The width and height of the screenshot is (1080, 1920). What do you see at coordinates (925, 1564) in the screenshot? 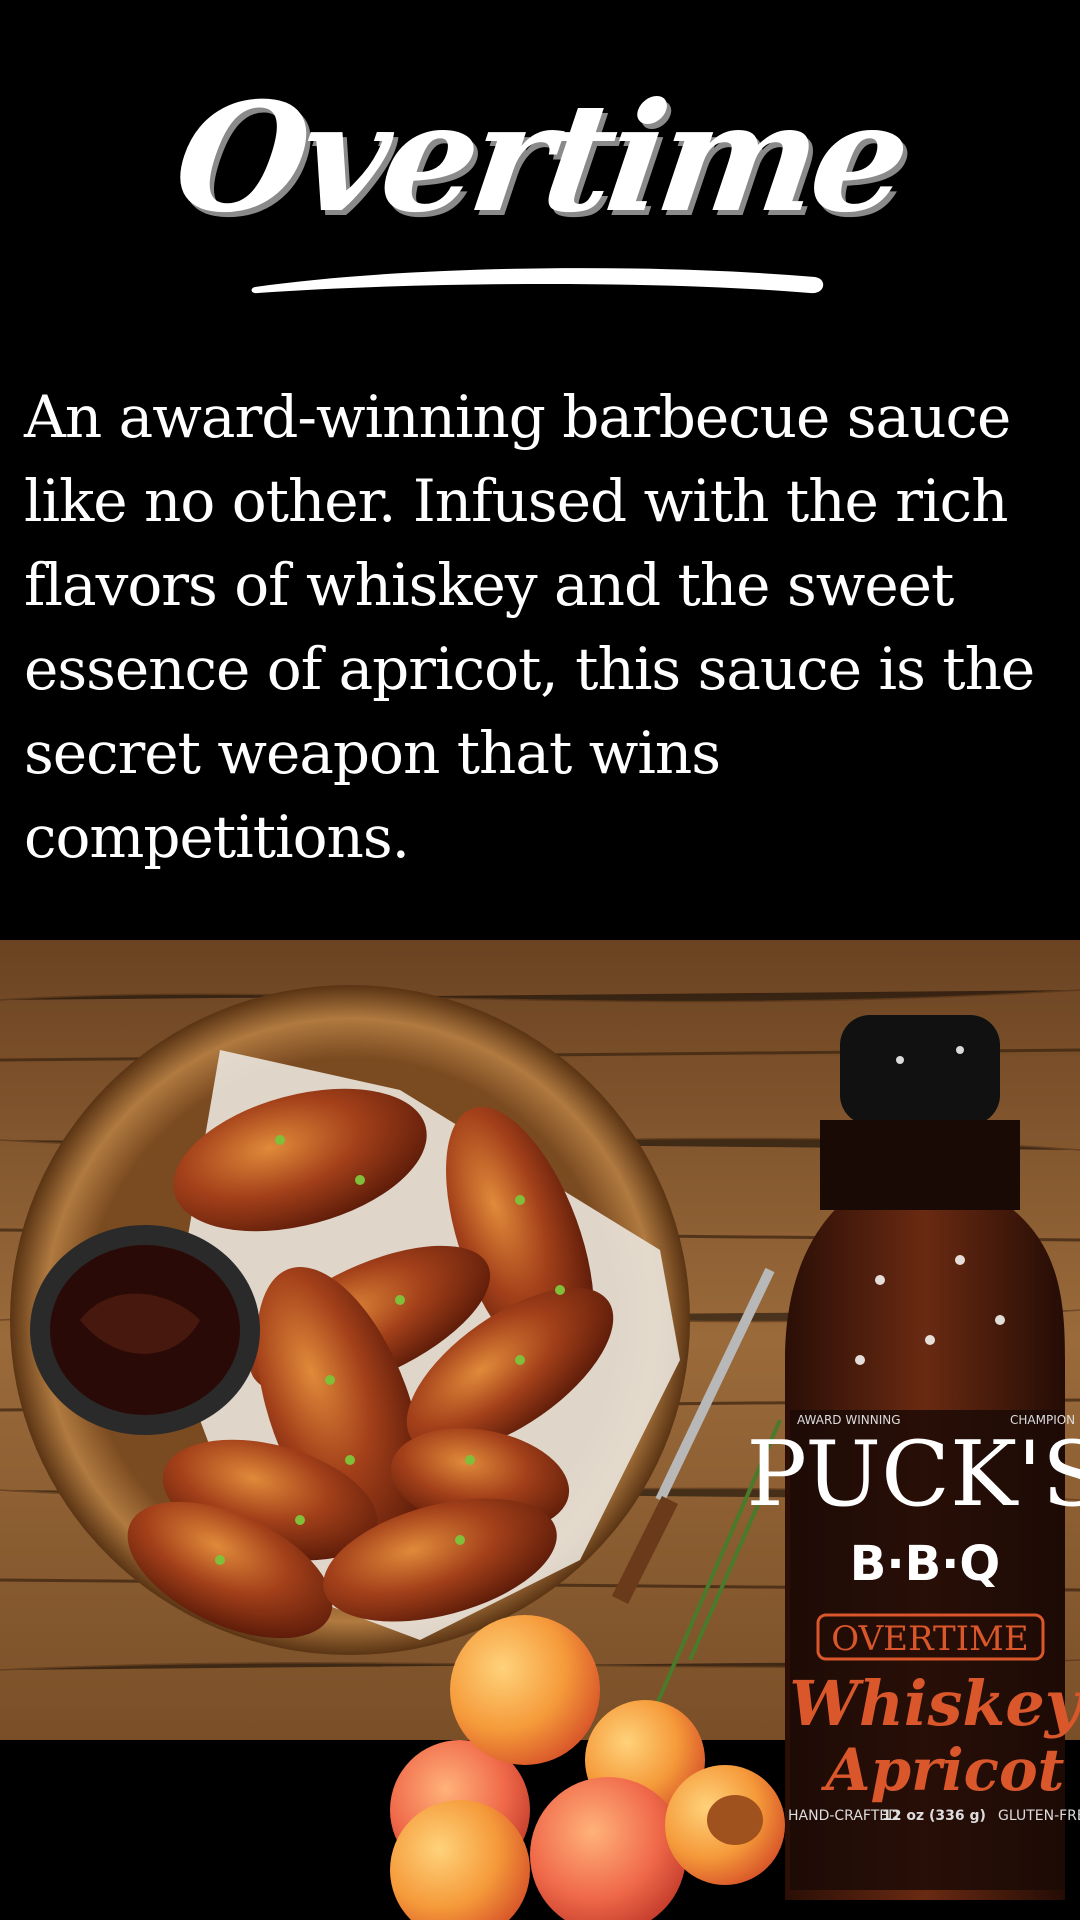
I see `label-sub-brand: B·B·Q` at bounding box center [925, 1564].